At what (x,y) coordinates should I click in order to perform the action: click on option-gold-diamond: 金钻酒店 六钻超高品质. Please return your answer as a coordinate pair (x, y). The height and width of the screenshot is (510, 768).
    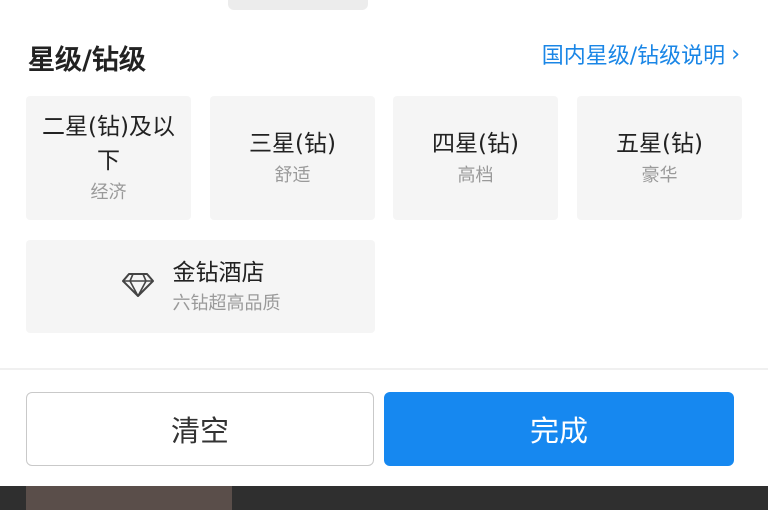
    Looking at the image, I should click on (200, 286).